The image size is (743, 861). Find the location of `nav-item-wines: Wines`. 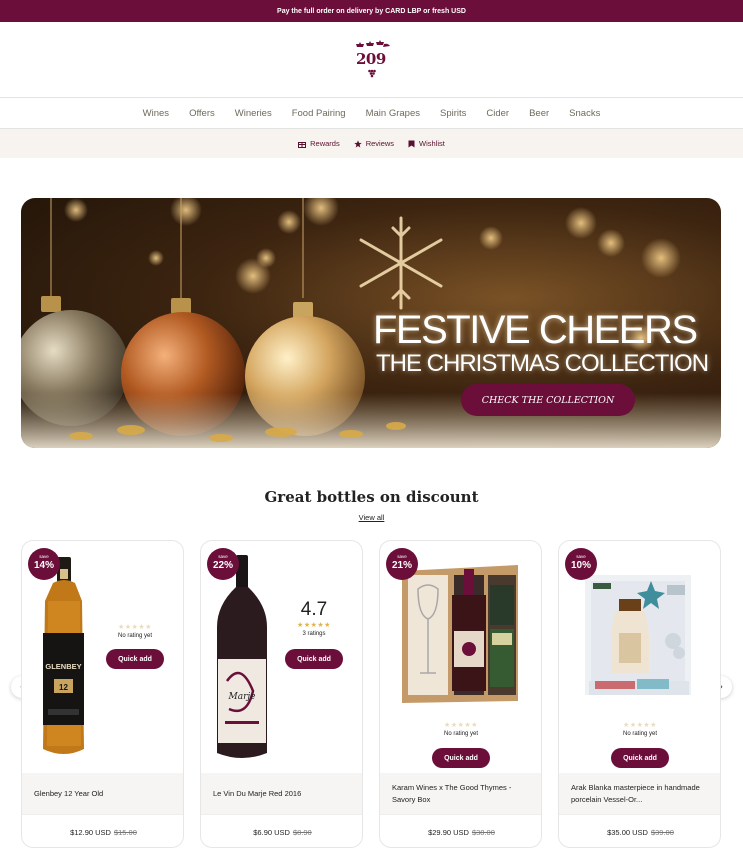

nav-item-wines: Wines is located at coordinates (156, 113).